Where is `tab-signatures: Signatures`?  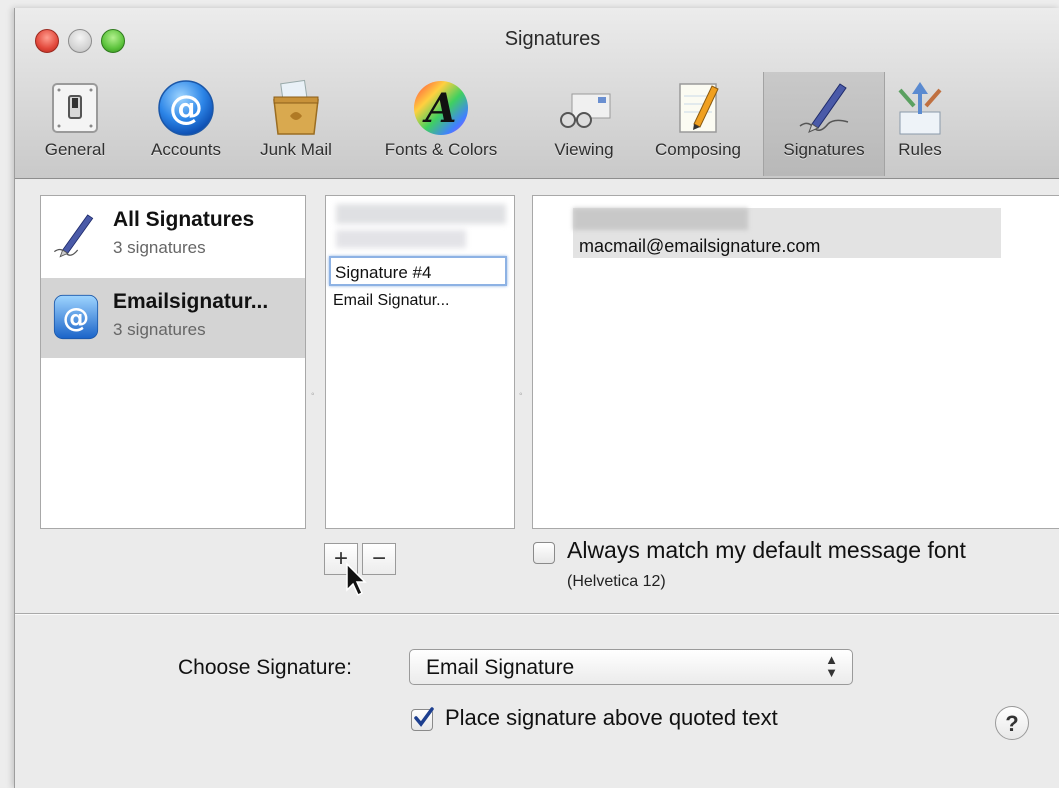 tab-signatures: Signatures is located at coordinates (824, 124).